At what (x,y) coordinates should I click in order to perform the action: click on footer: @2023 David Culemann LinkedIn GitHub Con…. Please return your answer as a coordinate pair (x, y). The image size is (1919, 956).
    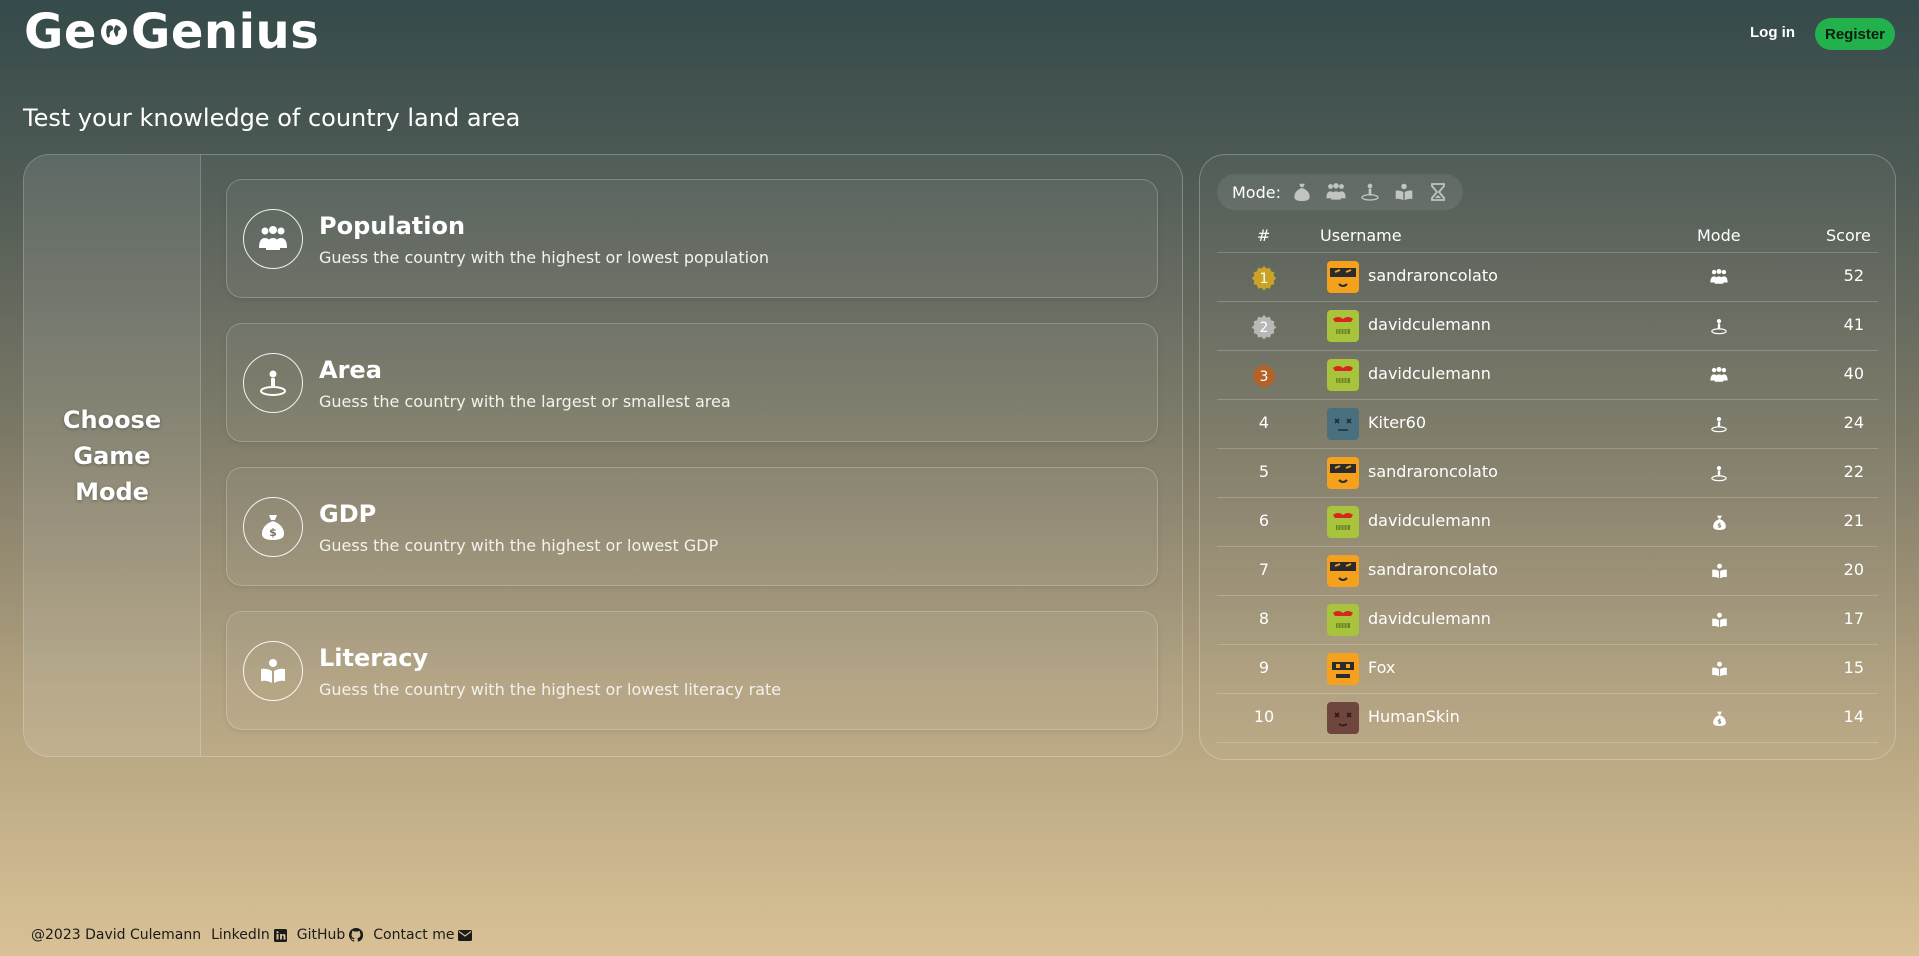
    Looking at the image, I should click on (256, 935).